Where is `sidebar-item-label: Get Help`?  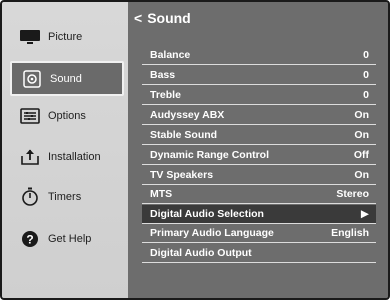 sidebar-item-label: Get Help is located at coordinates (70, 239).